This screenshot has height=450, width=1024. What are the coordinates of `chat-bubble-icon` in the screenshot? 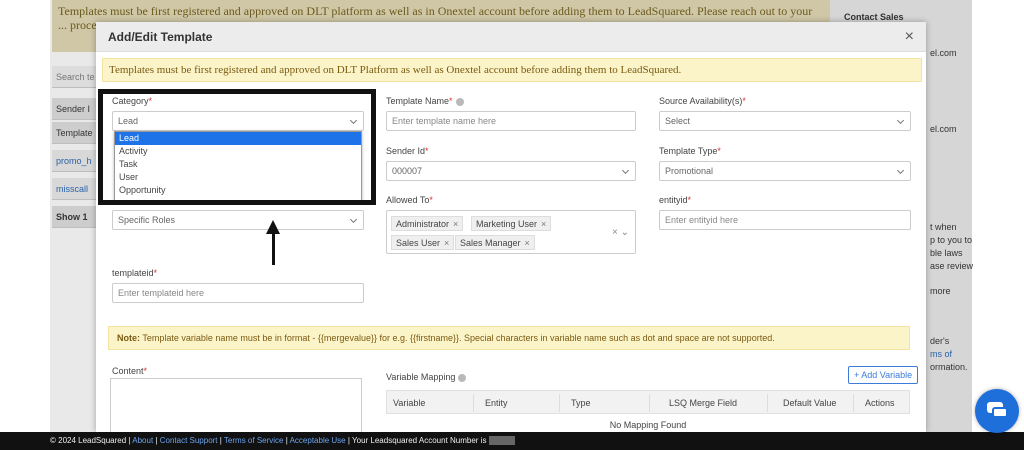 It's located at (1000, 412).